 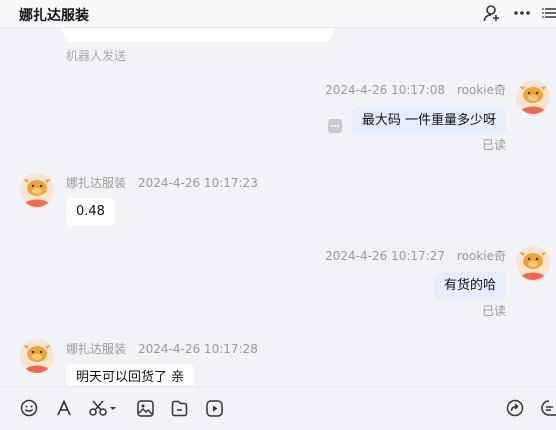 I want to click on robot-sent-note: 机器人发送, so click(x=96, y=56).